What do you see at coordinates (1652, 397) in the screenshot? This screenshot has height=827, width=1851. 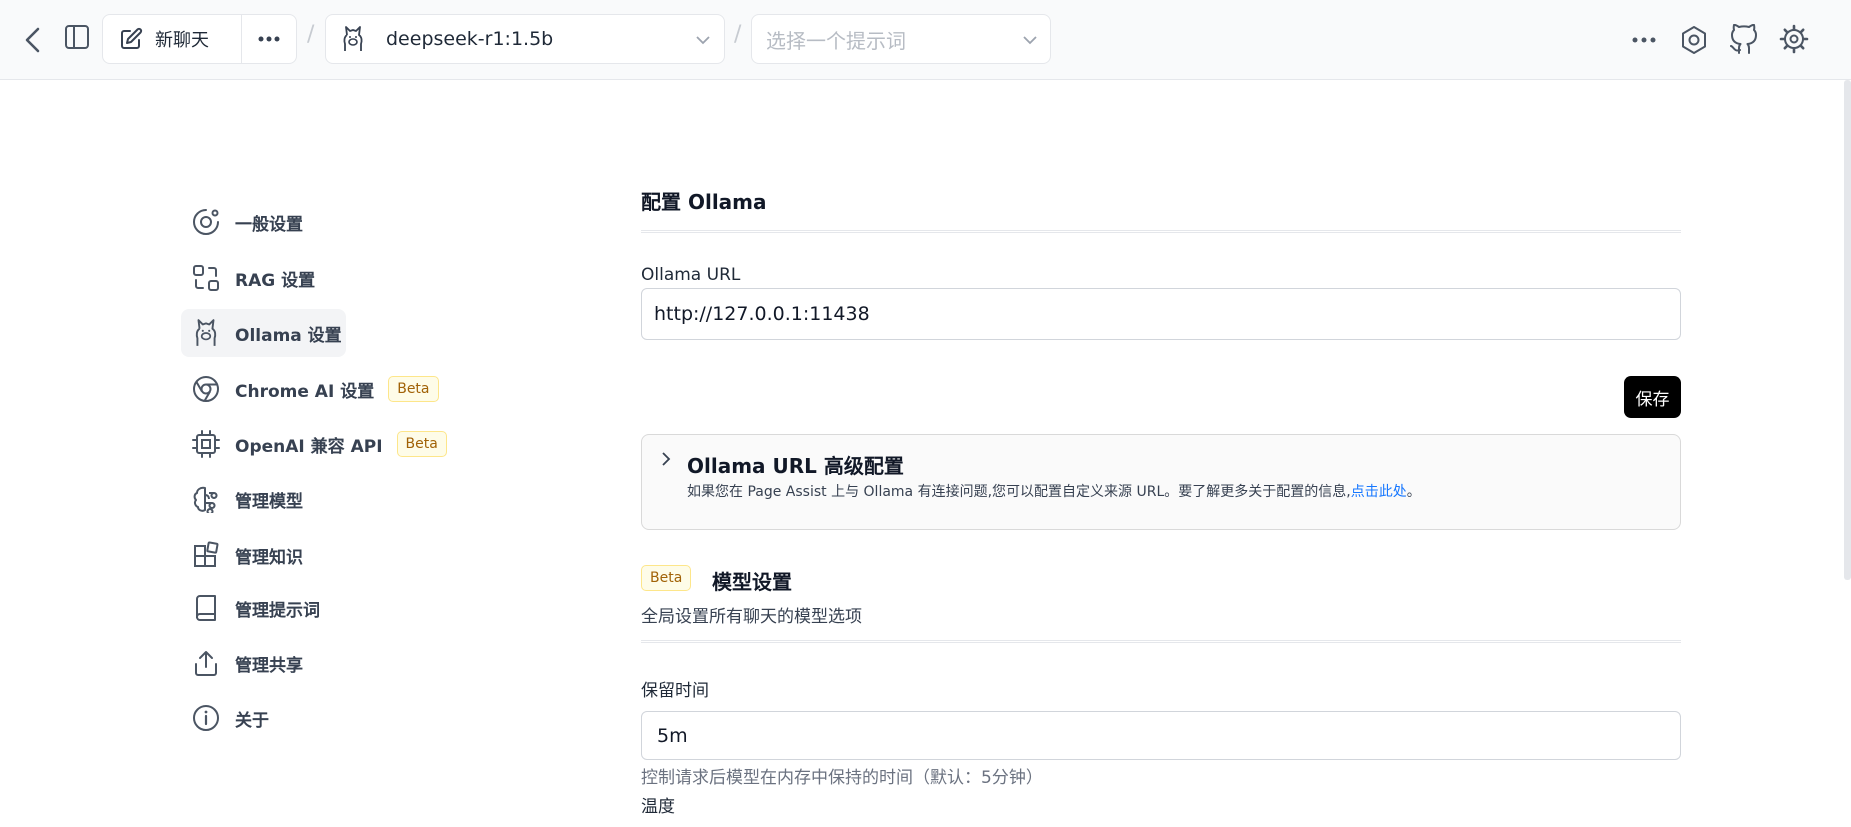 I see `save-button: 保存` at bounding box center [1652, 397].